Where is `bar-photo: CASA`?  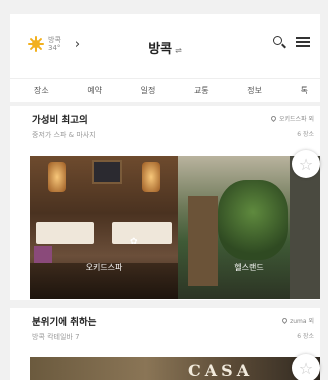
bar-photo: CASA is located at coordinates (175, 368).